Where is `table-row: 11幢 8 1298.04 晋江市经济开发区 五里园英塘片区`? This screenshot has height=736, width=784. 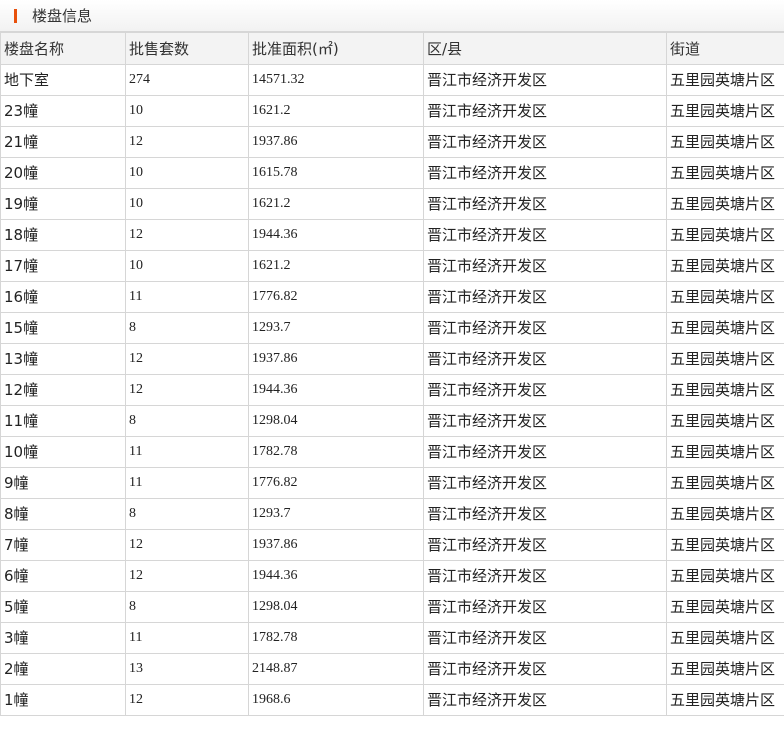
table-row: 11幢 8 1298.04 晋江市经济开发区 五里园英塘片区 is located at coordinates (392, 421).